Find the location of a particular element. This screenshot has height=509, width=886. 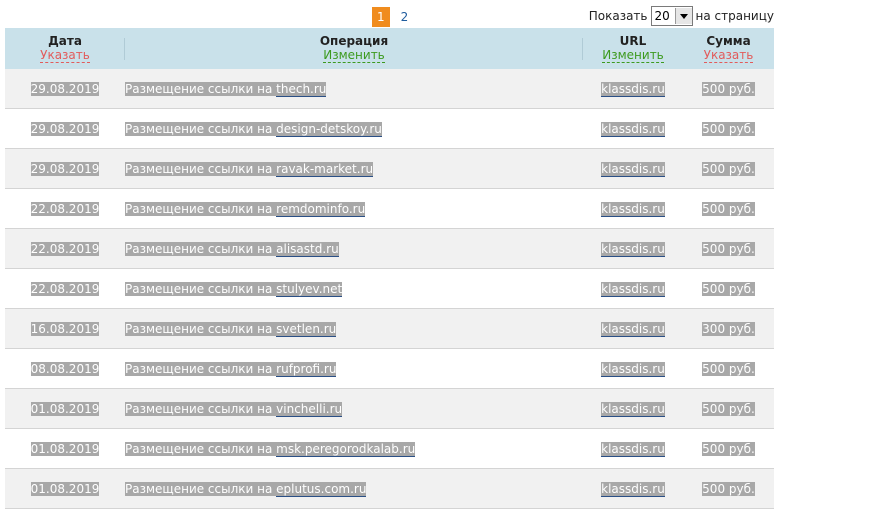

per-page-control: Показать 20 на страницу is located at coordinates (681, 16).